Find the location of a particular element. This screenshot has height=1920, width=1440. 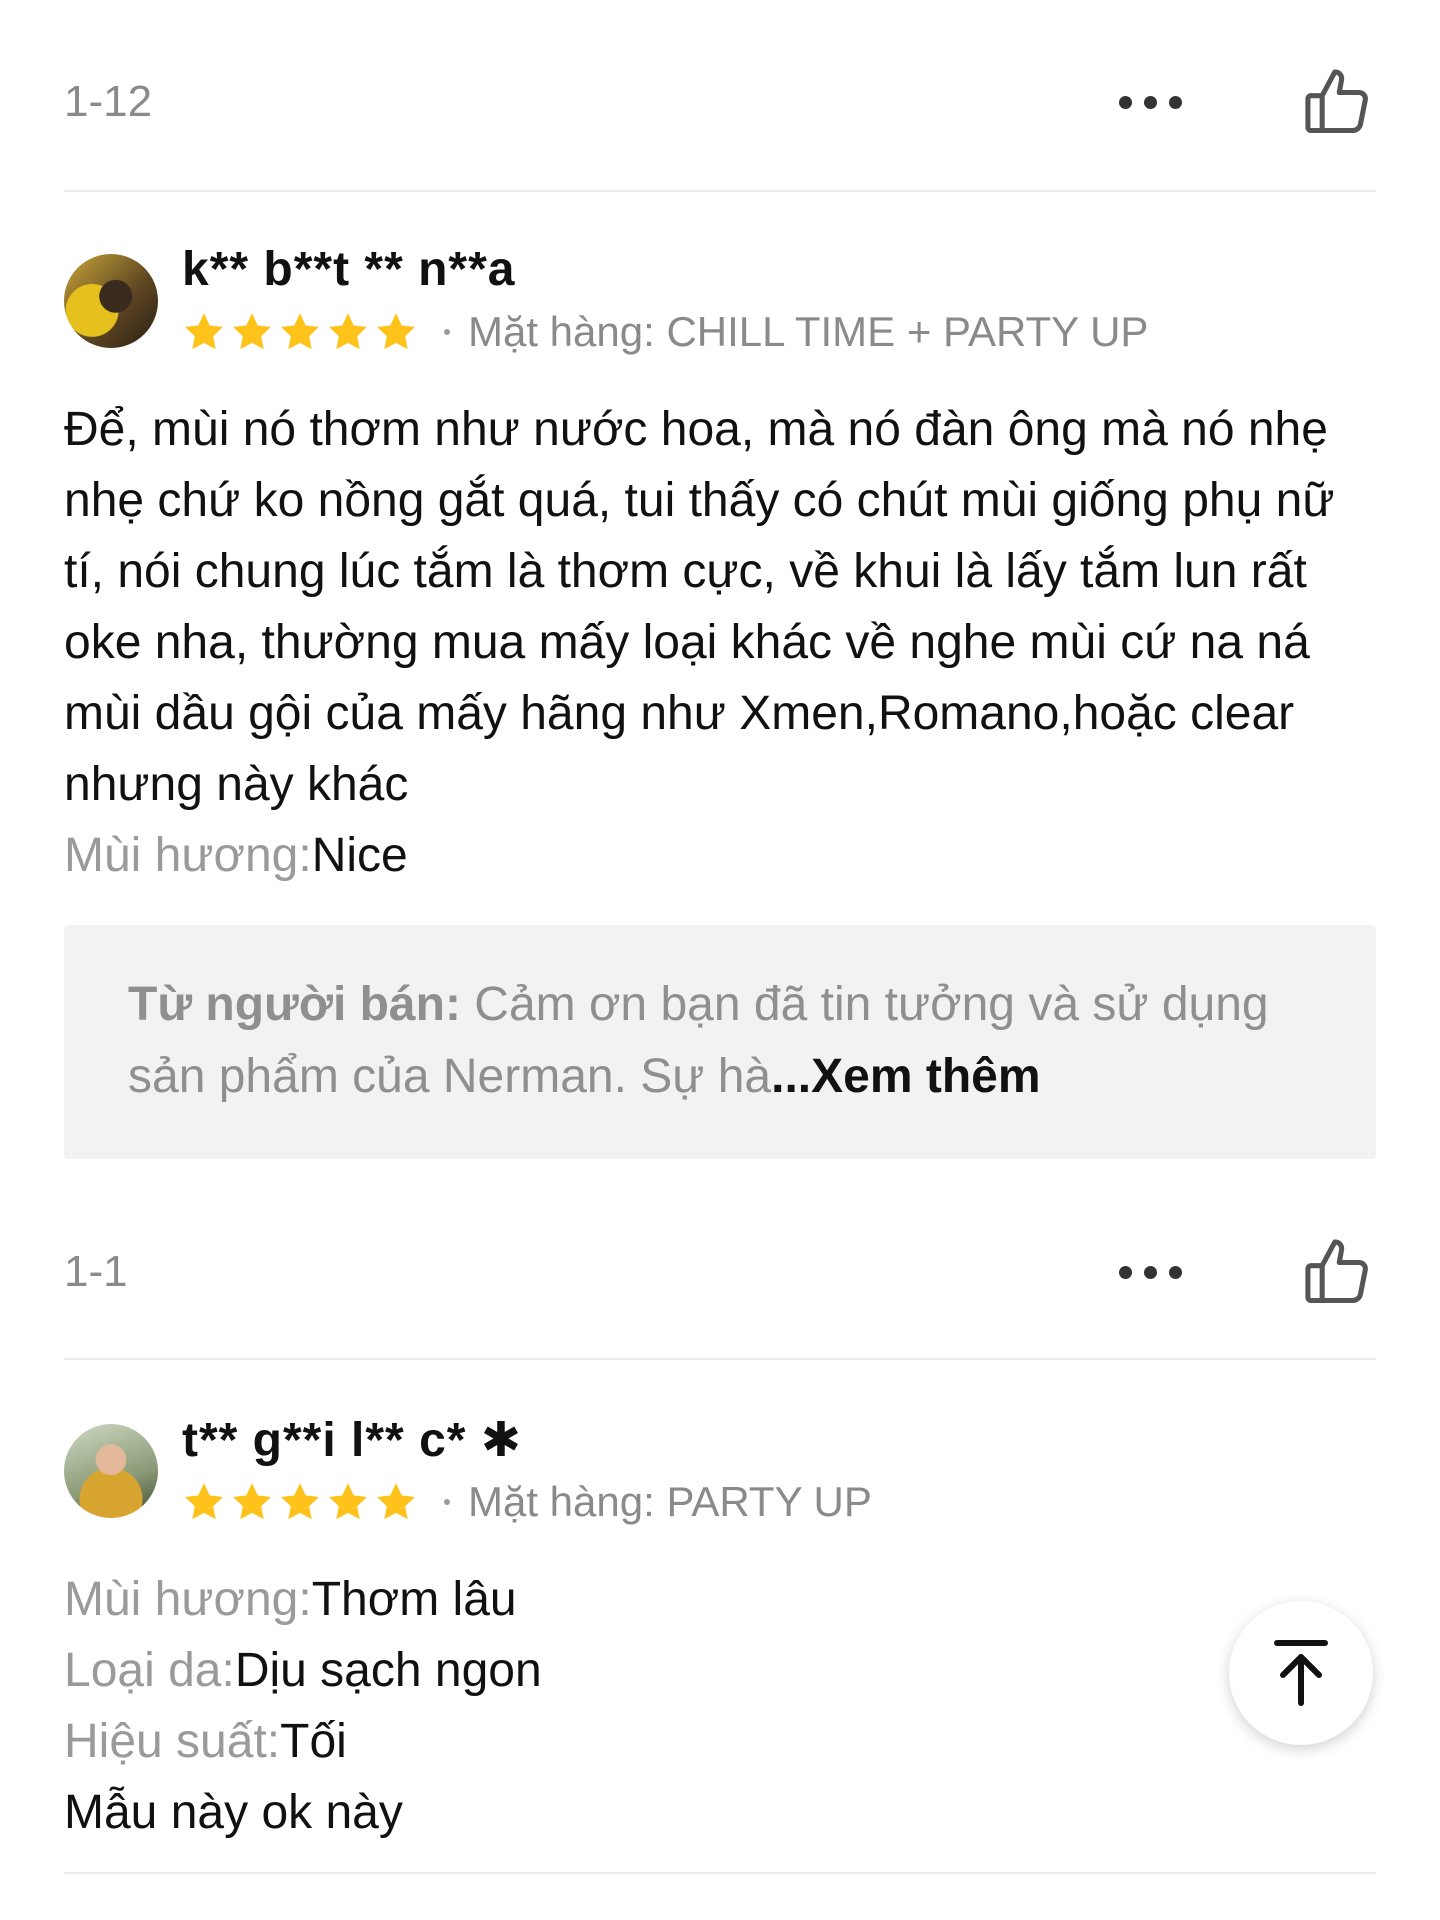

review-date: 1-1 is located at coordinates (96, 1271).